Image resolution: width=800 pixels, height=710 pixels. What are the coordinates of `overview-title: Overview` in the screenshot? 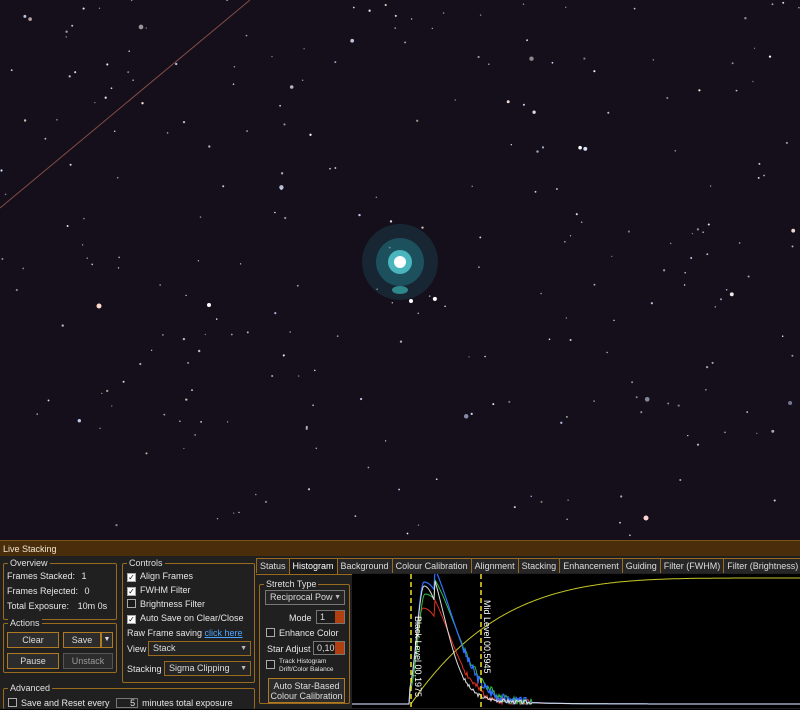 It's located at (29, 563).